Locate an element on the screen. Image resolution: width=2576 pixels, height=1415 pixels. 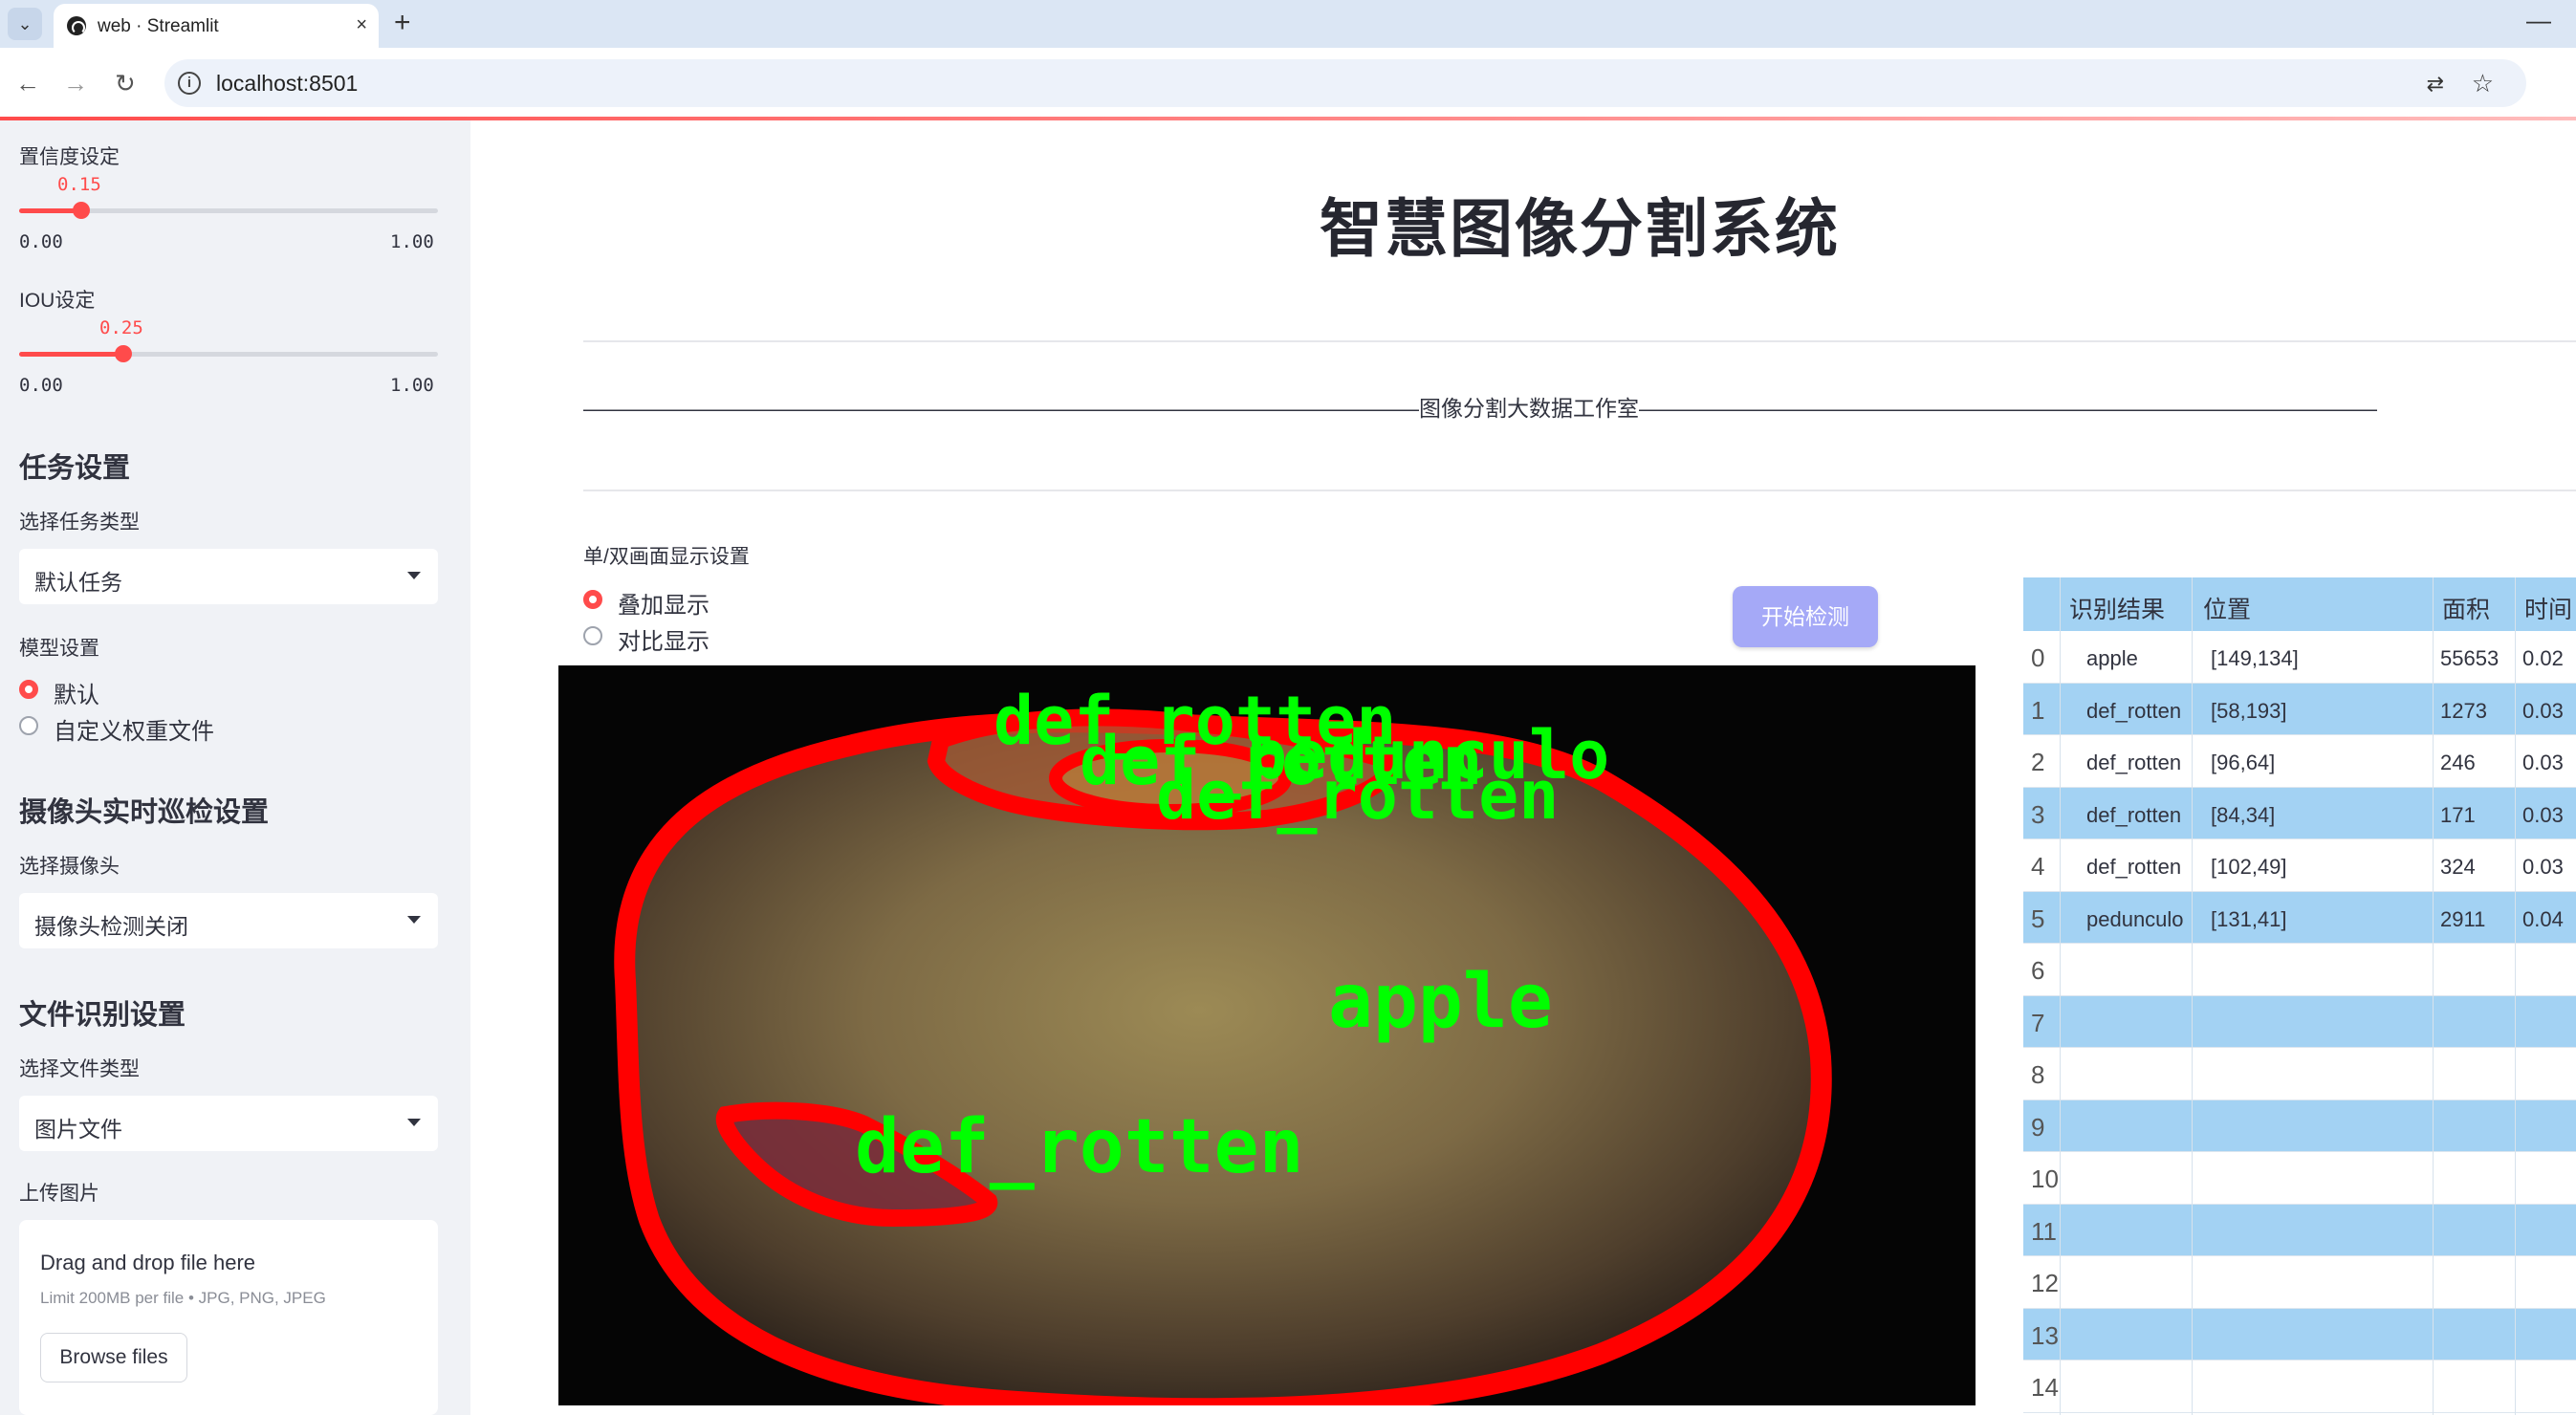
confidence-value: 0.15 is located at coordinates (79, 184).